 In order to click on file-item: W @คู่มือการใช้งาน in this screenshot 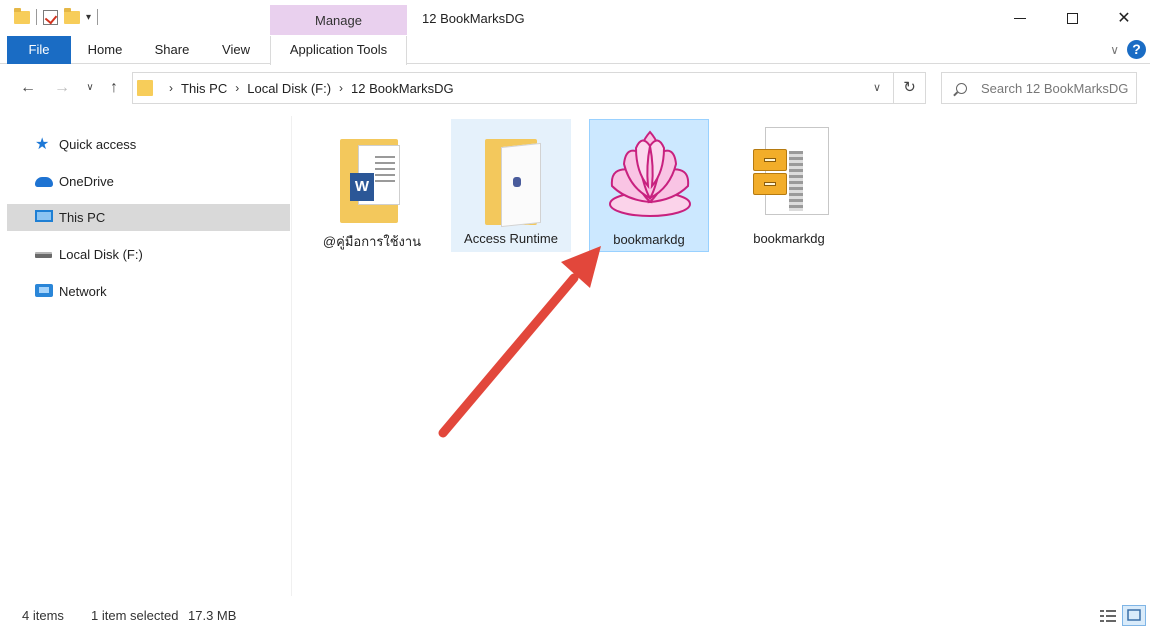, I will do `click(372, 185)`.